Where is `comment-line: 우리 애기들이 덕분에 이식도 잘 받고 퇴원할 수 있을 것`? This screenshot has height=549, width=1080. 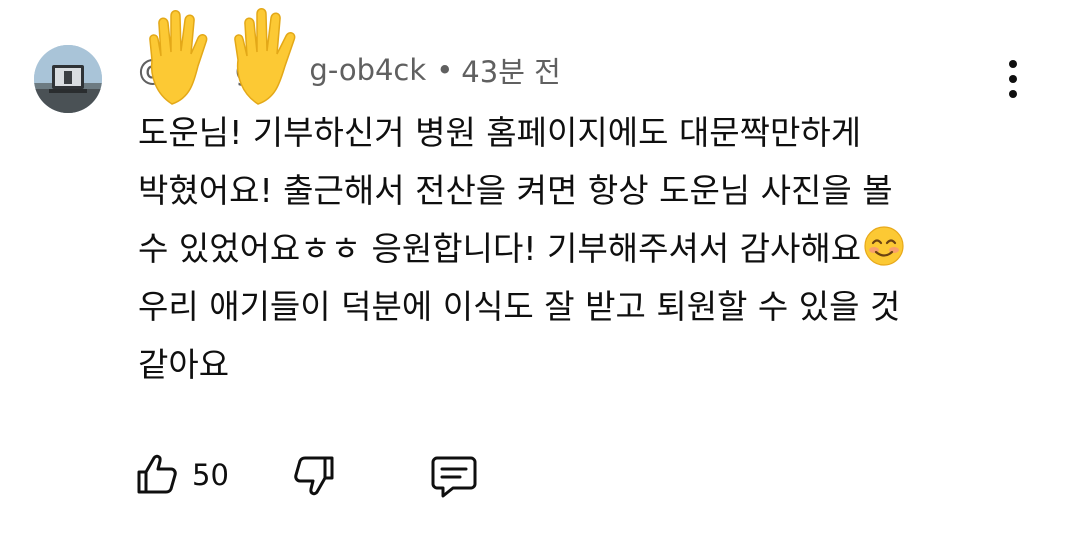
comment-line: 우리 애기들이 덕분에 이식도 잘 받고 퇴원할 수 있을 것 is located at coordinates (519, 306).